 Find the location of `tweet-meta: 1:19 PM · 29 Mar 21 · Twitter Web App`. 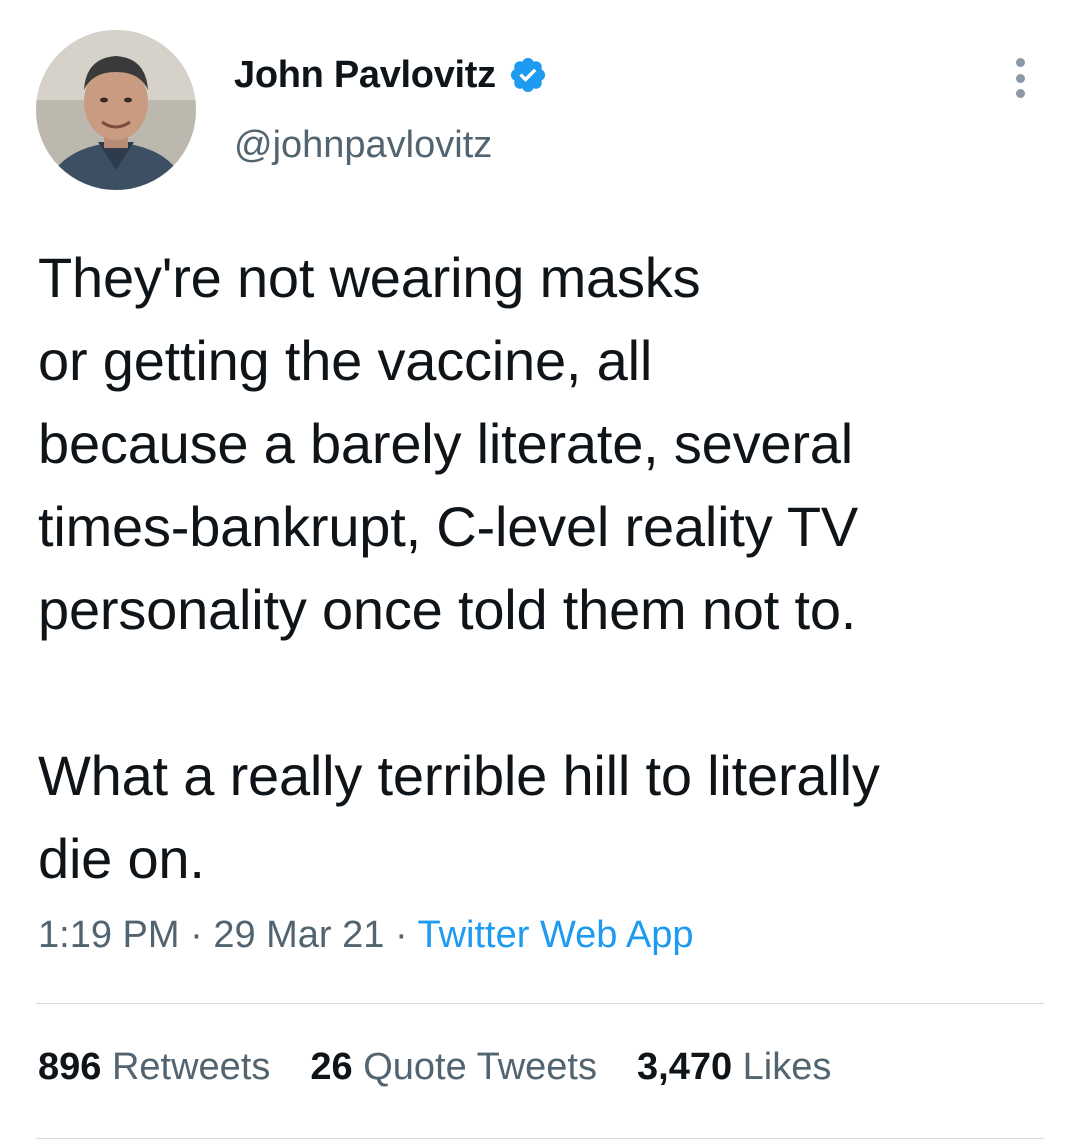

tweet-meta: 1:19 PM · 29 Mar 21 · Twitter Web App is located at coordinates (365, 935).